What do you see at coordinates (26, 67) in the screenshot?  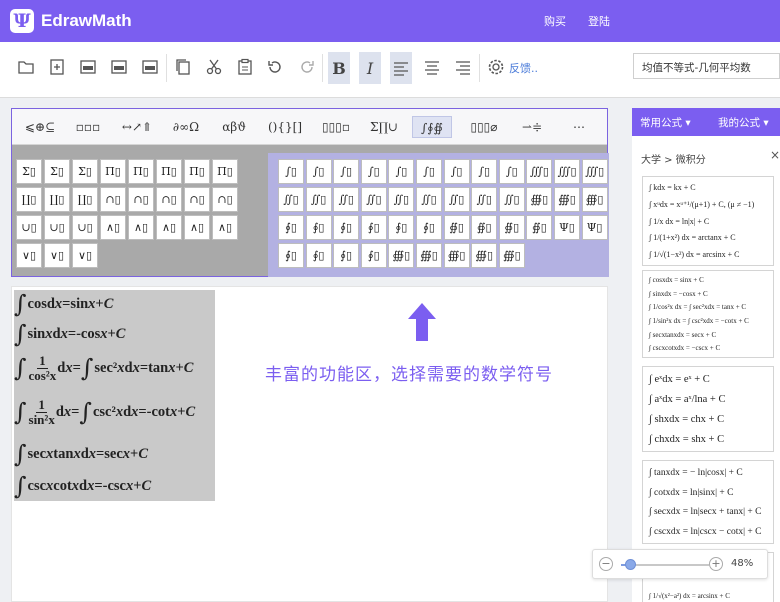 I see `folder-icon` at bounding box center [26, 67].